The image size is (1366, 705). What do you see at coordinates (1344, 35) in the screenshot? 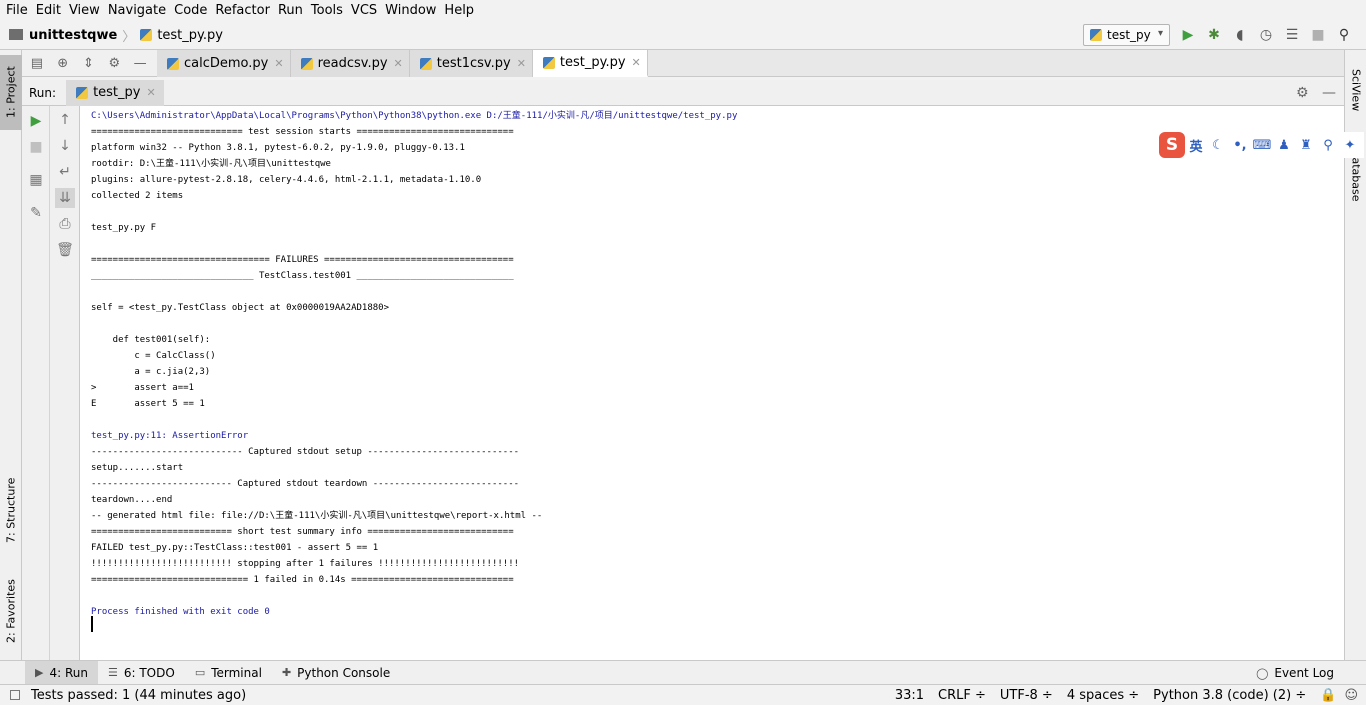
I see `search-everywhere-icon: ⚲` at bounding box center [1344, 35].